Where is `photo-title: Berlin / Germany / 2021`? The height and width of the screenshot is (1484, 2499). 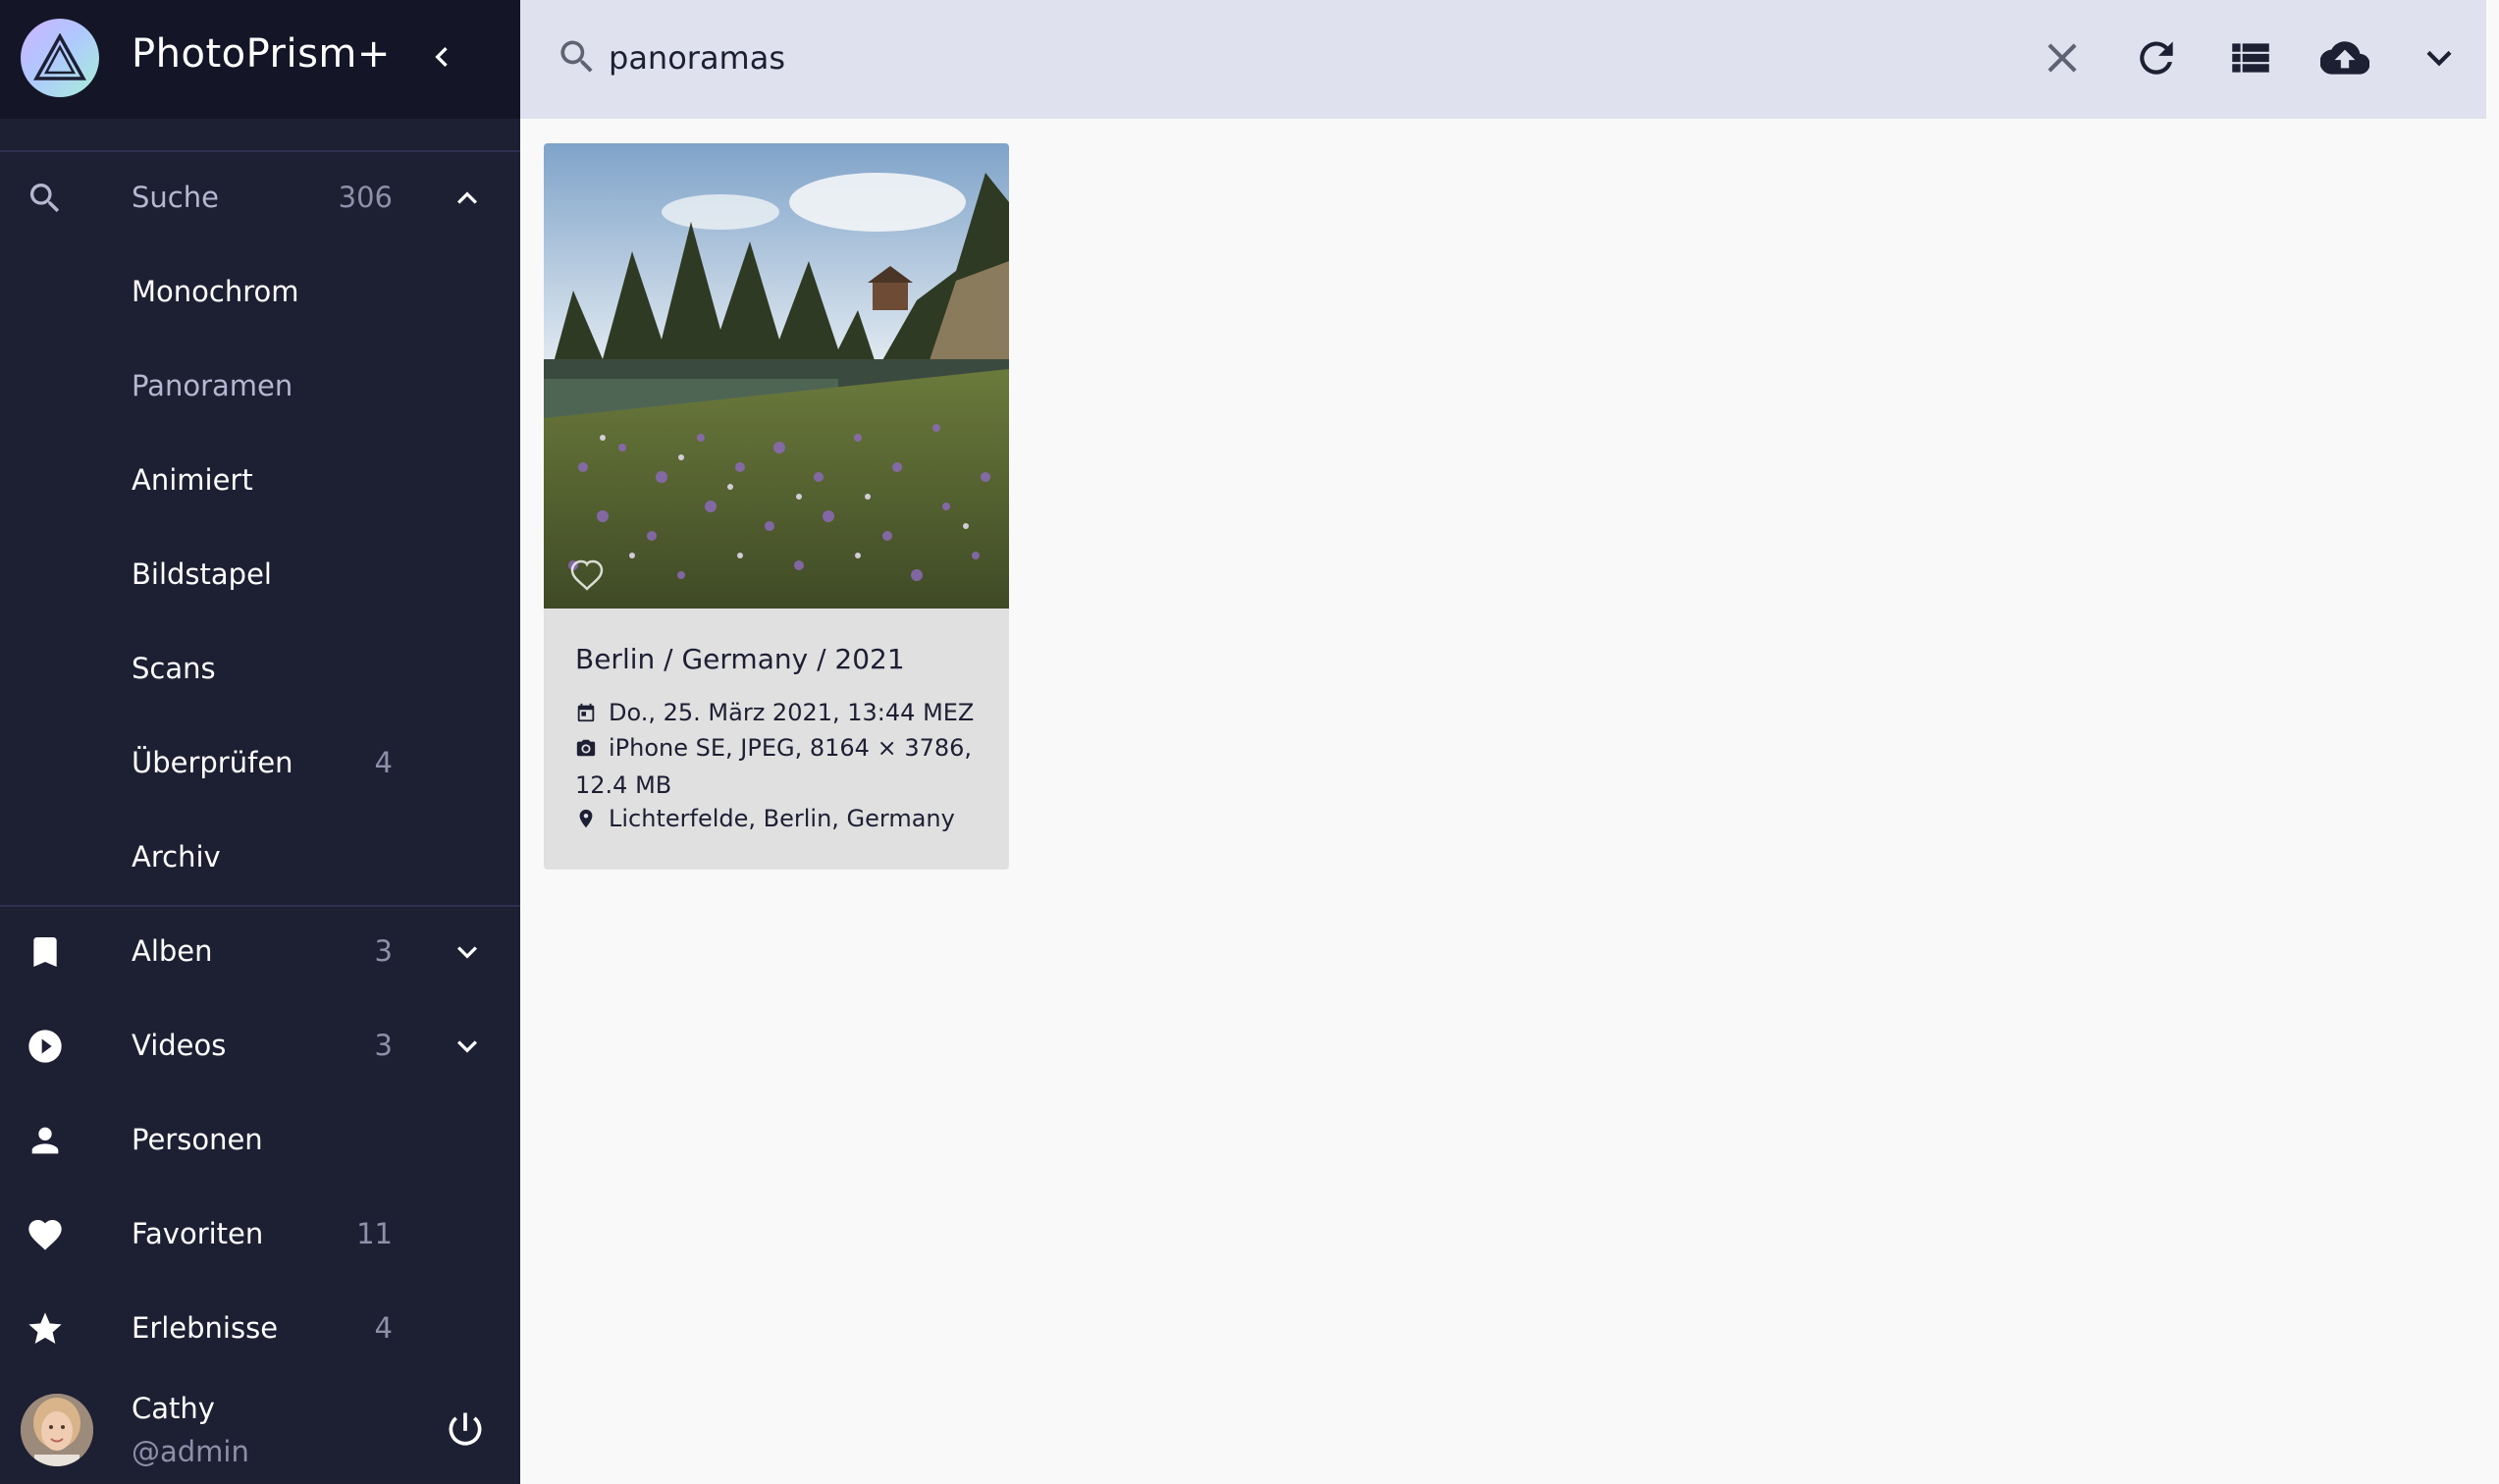 photo-title: Berlin / Germany / 2021 is located at coordinates (740, 659).